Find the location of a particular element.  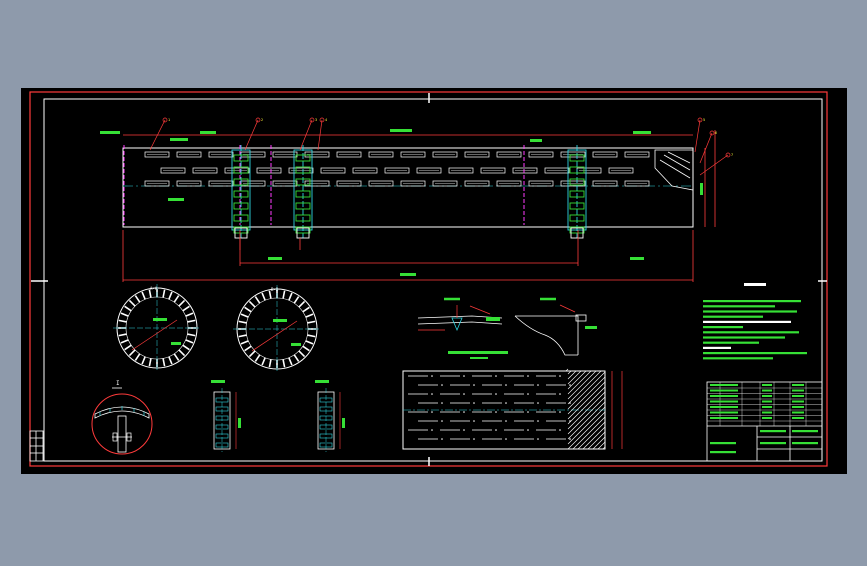

section-label-circle-b: B-B is located at coordinates (275, 289).